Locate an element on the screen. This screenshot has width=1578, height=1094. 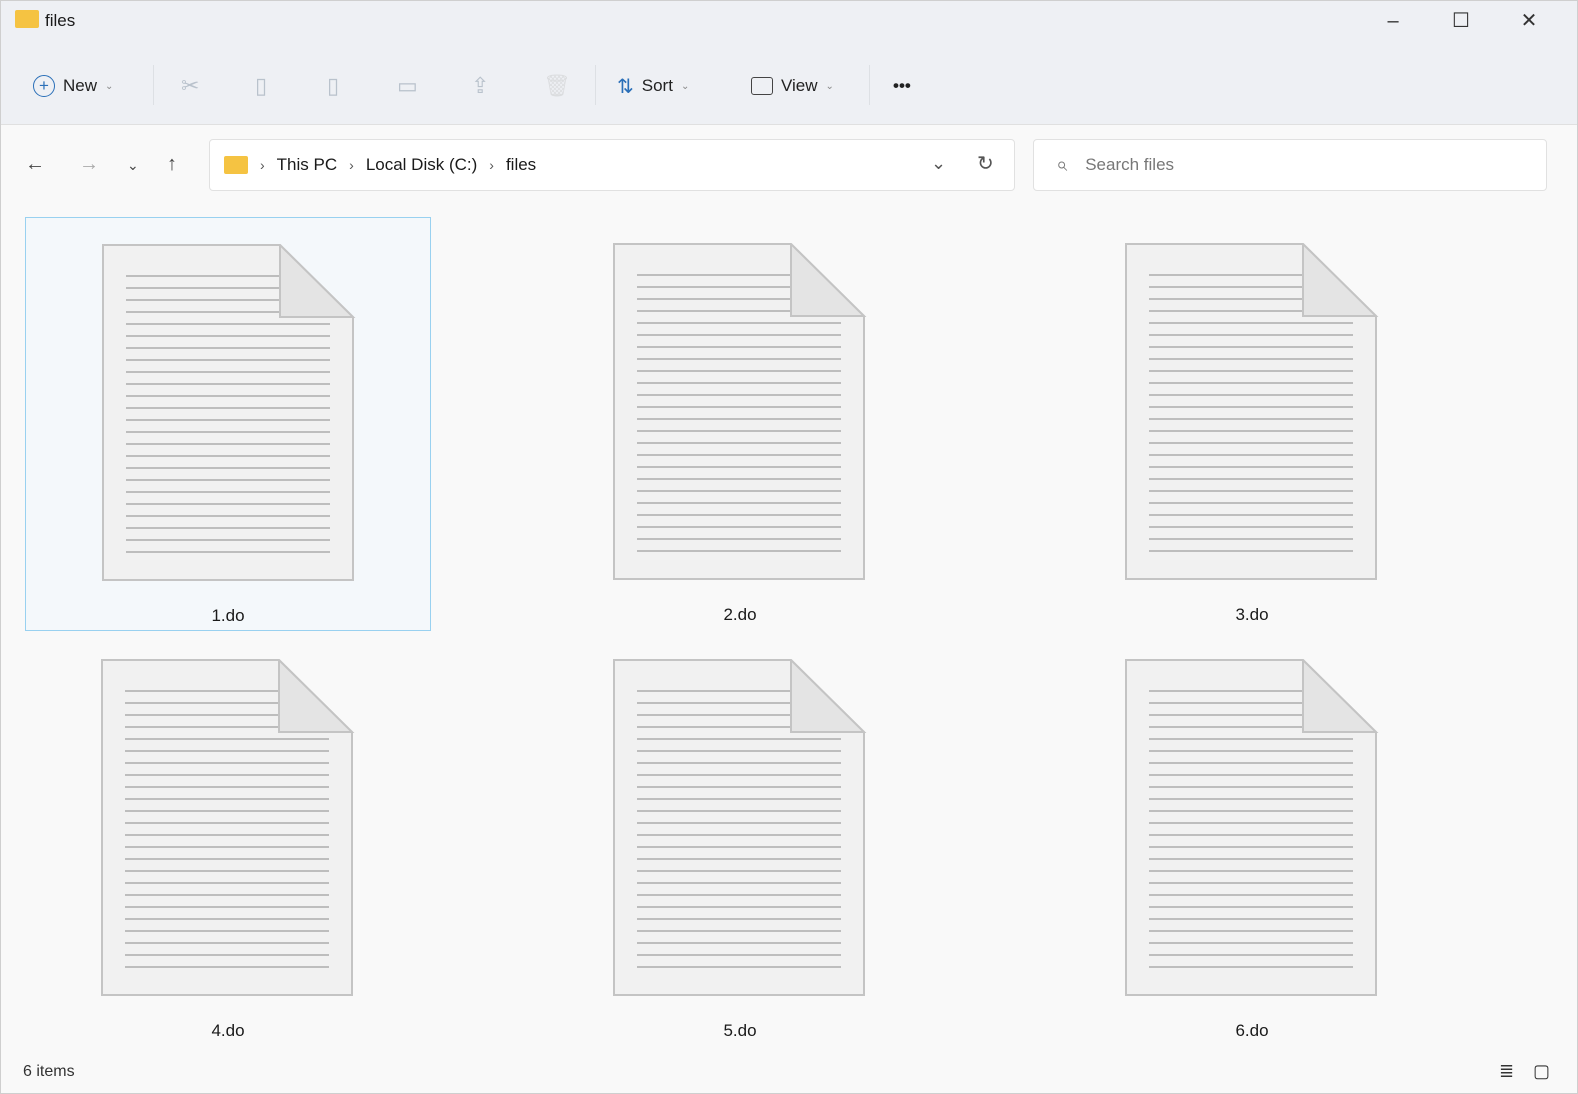
cut-button: ✂ is located at coordinates (190, 86).